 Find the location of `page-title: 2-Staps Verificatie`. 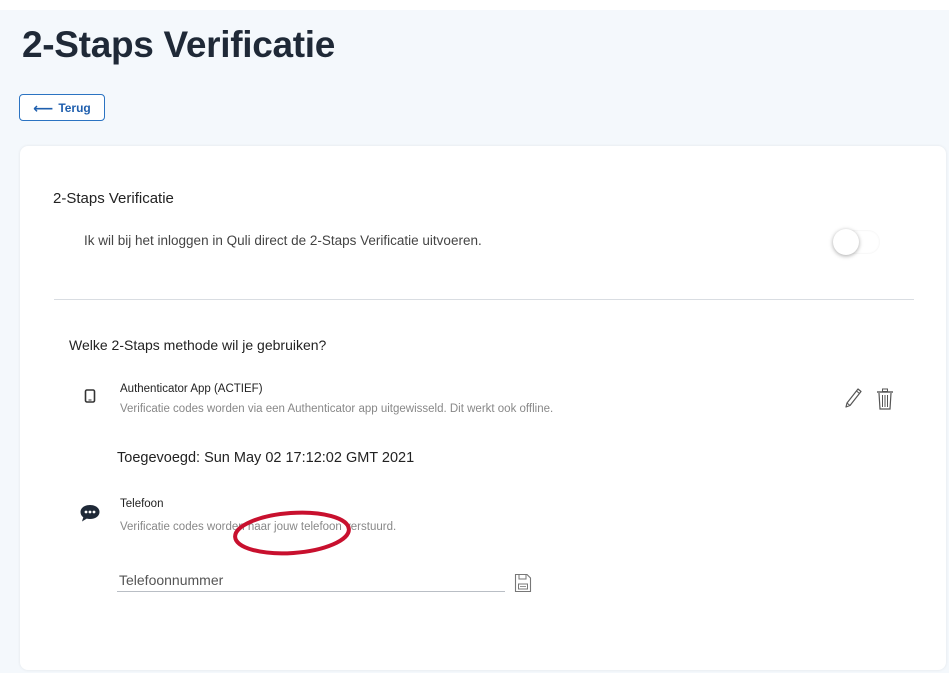

page-title: 2-Staps Verificatie is located at coordinates (179, 44).